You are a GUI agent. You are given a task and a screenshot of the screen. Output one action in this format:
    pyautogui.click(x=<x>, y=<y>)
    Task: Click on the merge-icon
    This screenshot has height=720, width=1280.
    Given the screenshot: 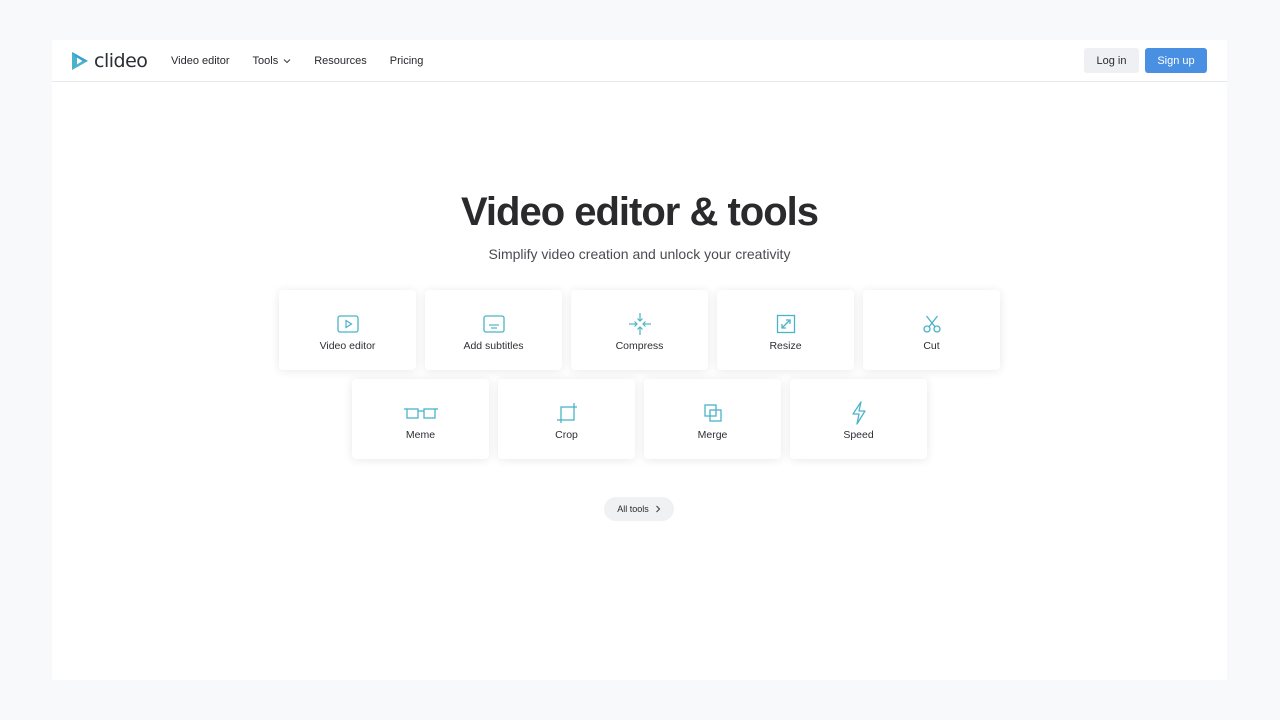 What is the action you would take?
    pyautogui.click(x=713, y=413)
    